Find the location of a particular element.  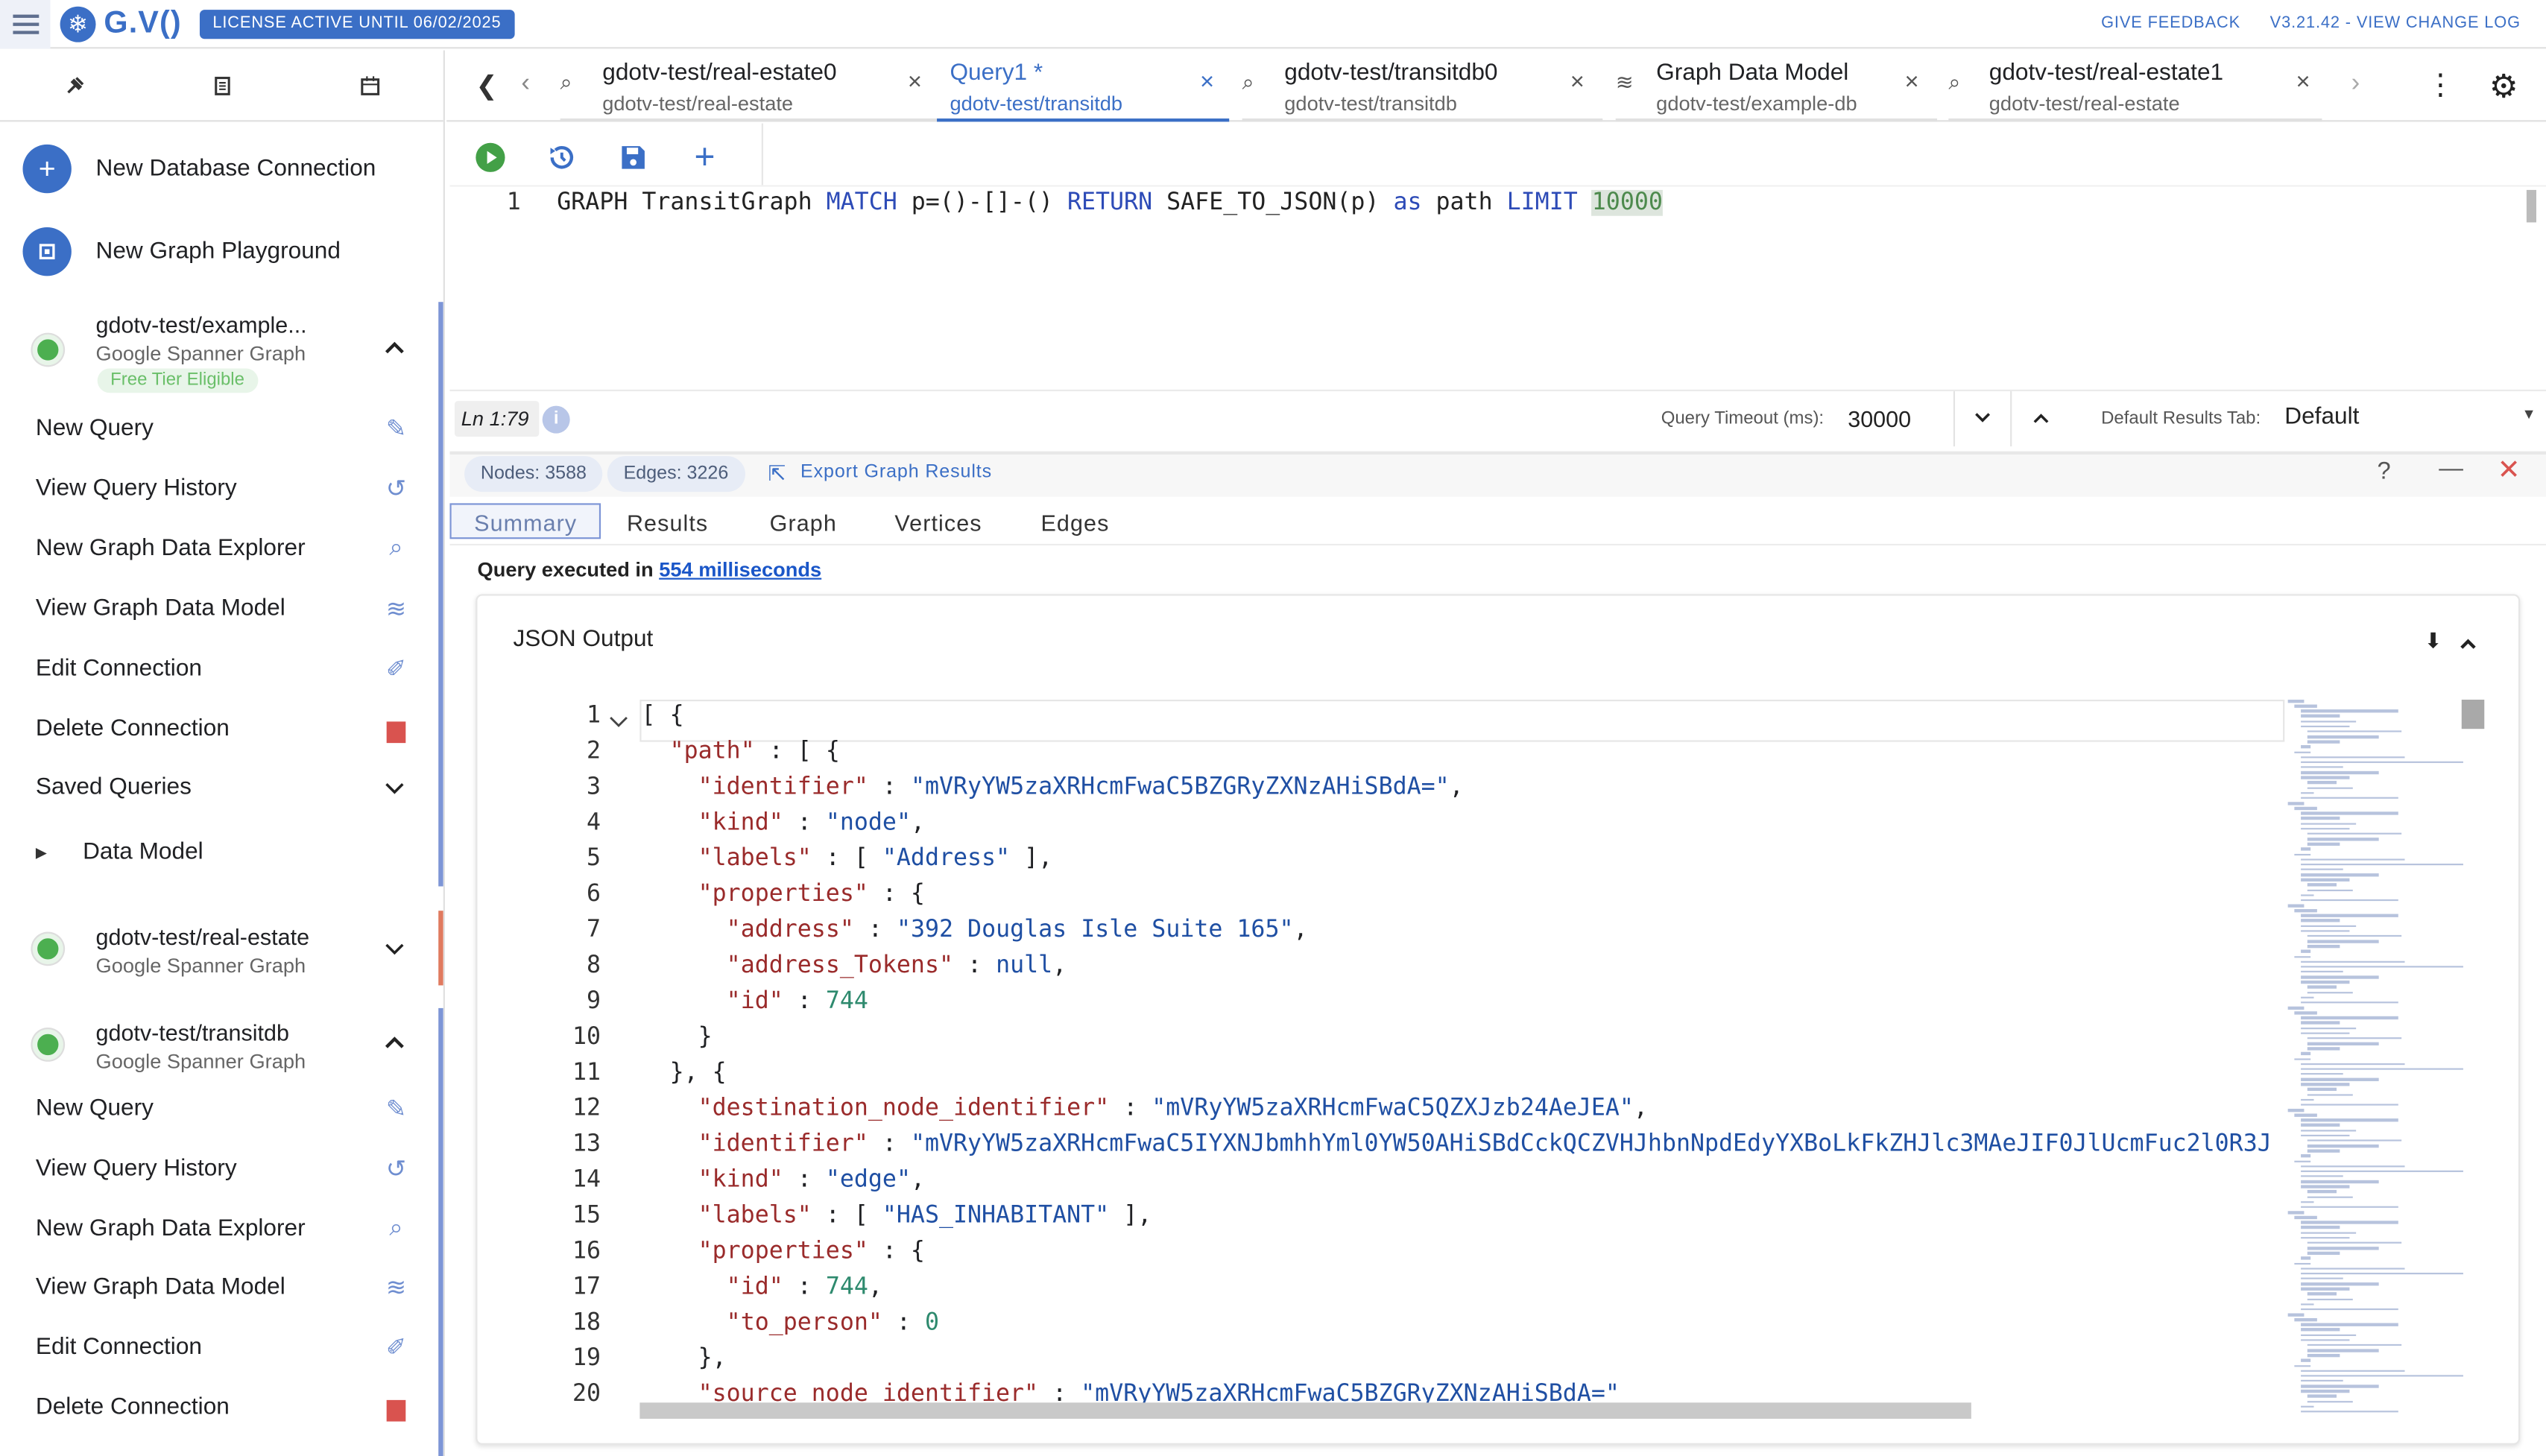

default-results-tab-select: Default is located at coordinates (2321, 417).